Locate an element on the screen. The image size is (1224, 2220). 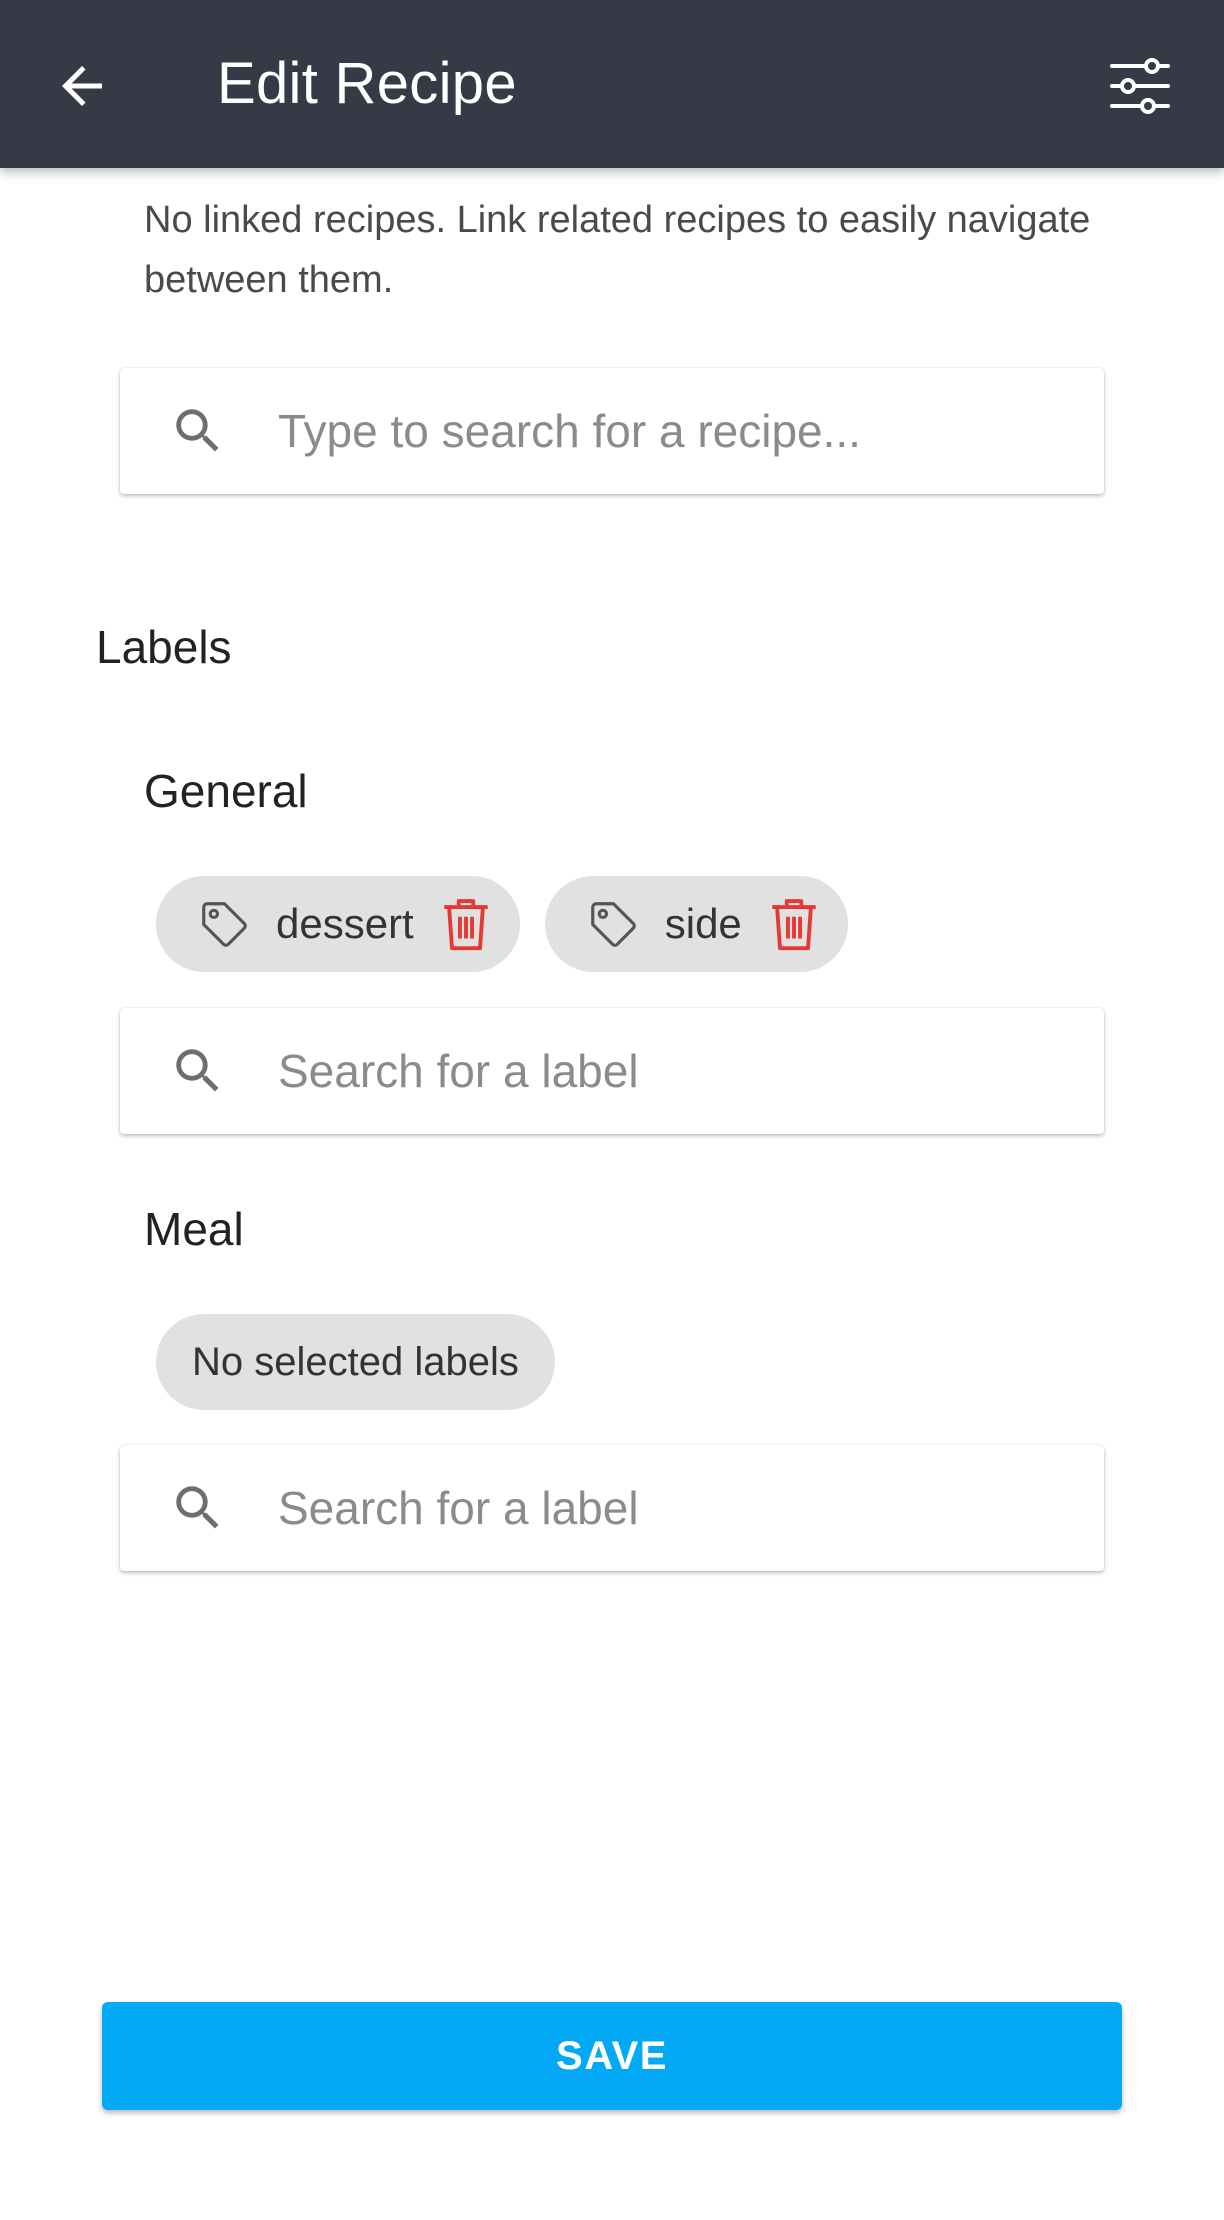
label-chip-text: dessert is located at coordinates (345, 923).